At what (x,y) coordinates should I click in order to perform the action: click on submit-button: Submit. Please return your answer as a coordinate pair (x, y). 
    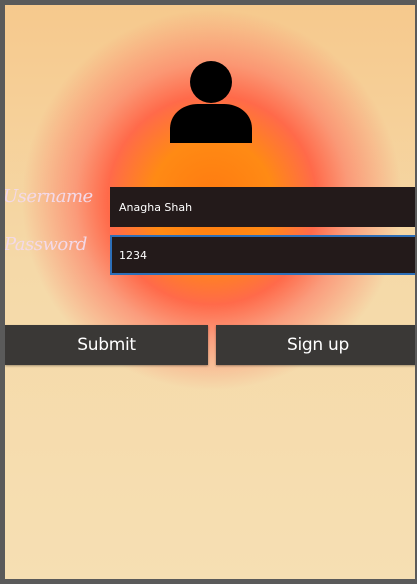
    Looking at the image, I should click on (106, 345).